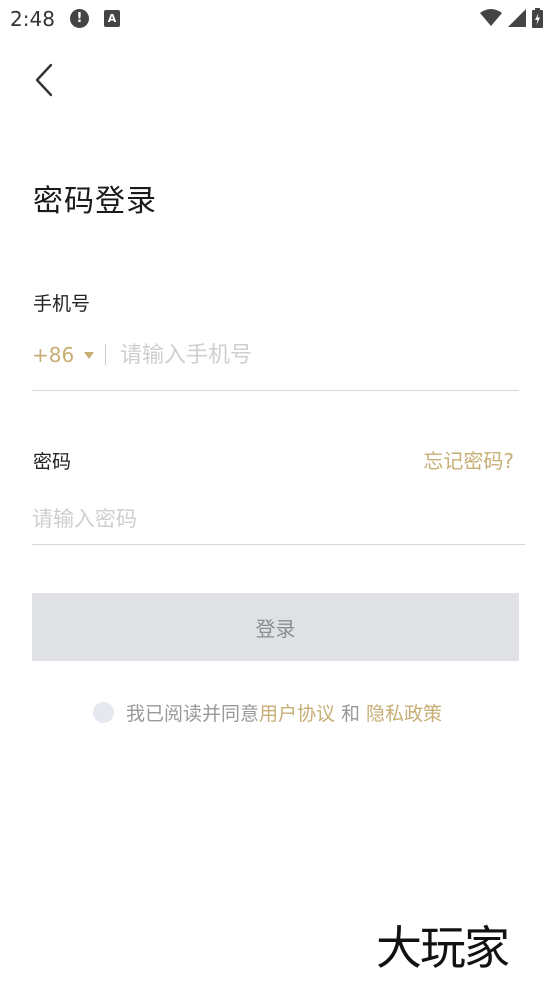 The image size is (551, 981). What do you see at coordinates (468, 459) in the screenshot?
I see `forgot-password-link: 忘记密码?` at bounding box center [468, 459].